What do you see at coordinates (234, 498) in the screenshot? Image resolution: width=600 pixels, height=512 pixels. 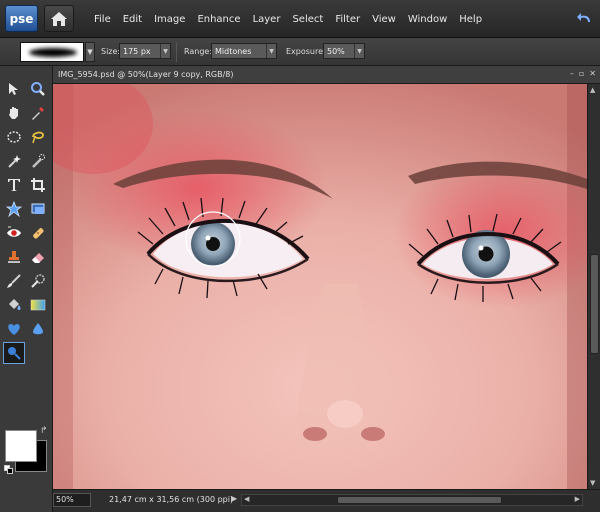 I see `status-menu-arrow-icon: ▶` at bounding box center [234, 498].